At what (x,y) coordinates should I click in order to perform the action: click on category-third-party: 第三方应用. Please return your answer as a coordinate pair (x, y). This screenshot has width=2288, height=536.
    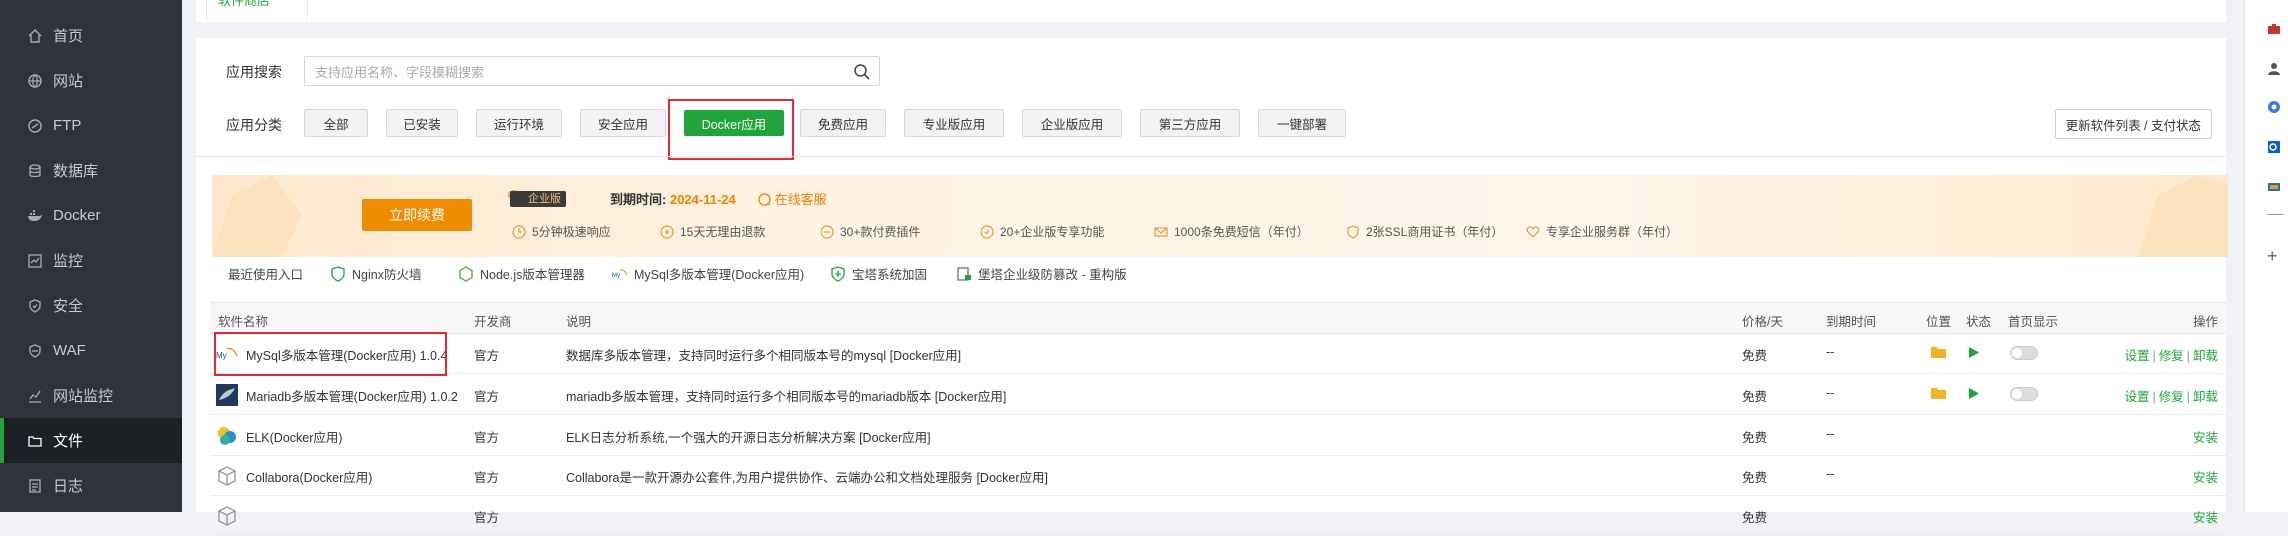
    Looking at the image, I should click on (1190, 123).